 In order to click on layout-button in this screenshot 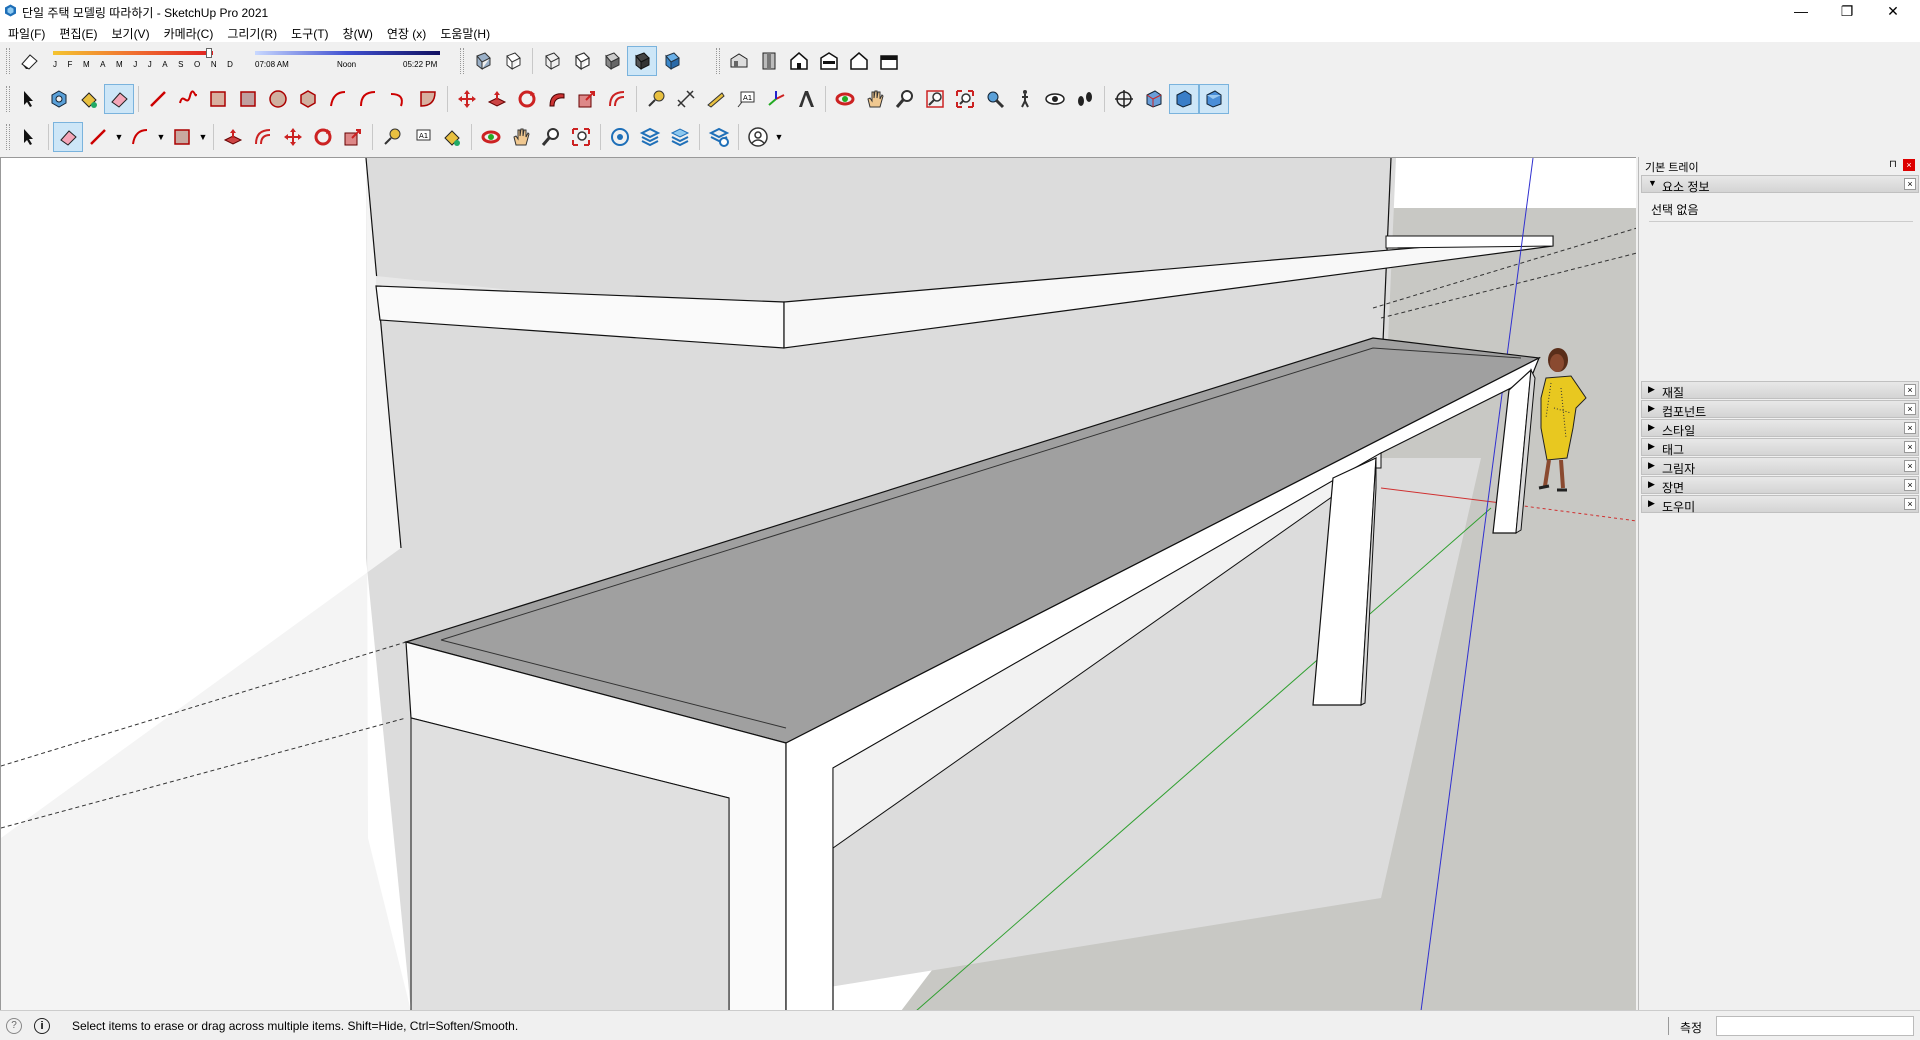, I will do `click(680, 137)`.